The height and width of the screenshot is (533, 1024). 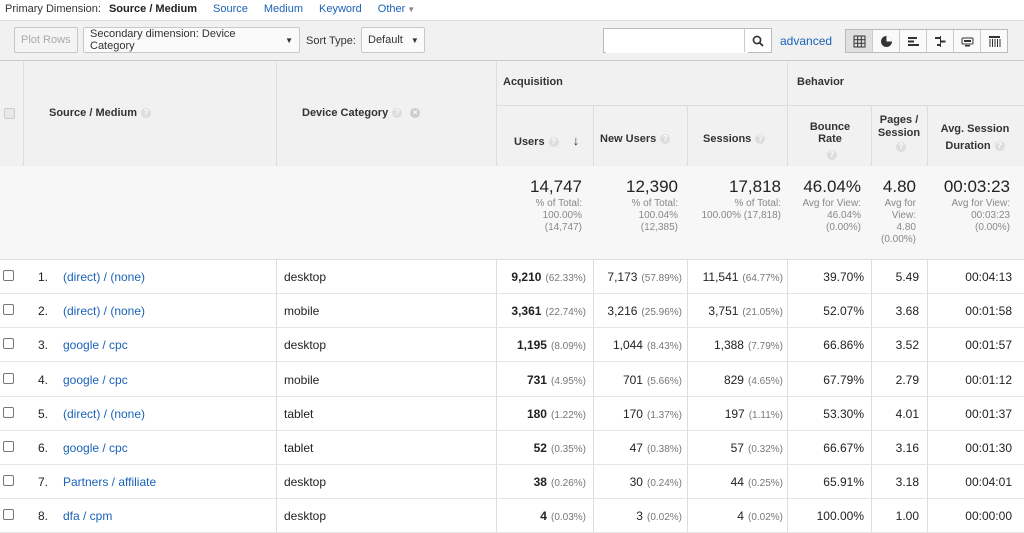 I want to click on sessions-value: 11,541, so click(x=720, y=277).